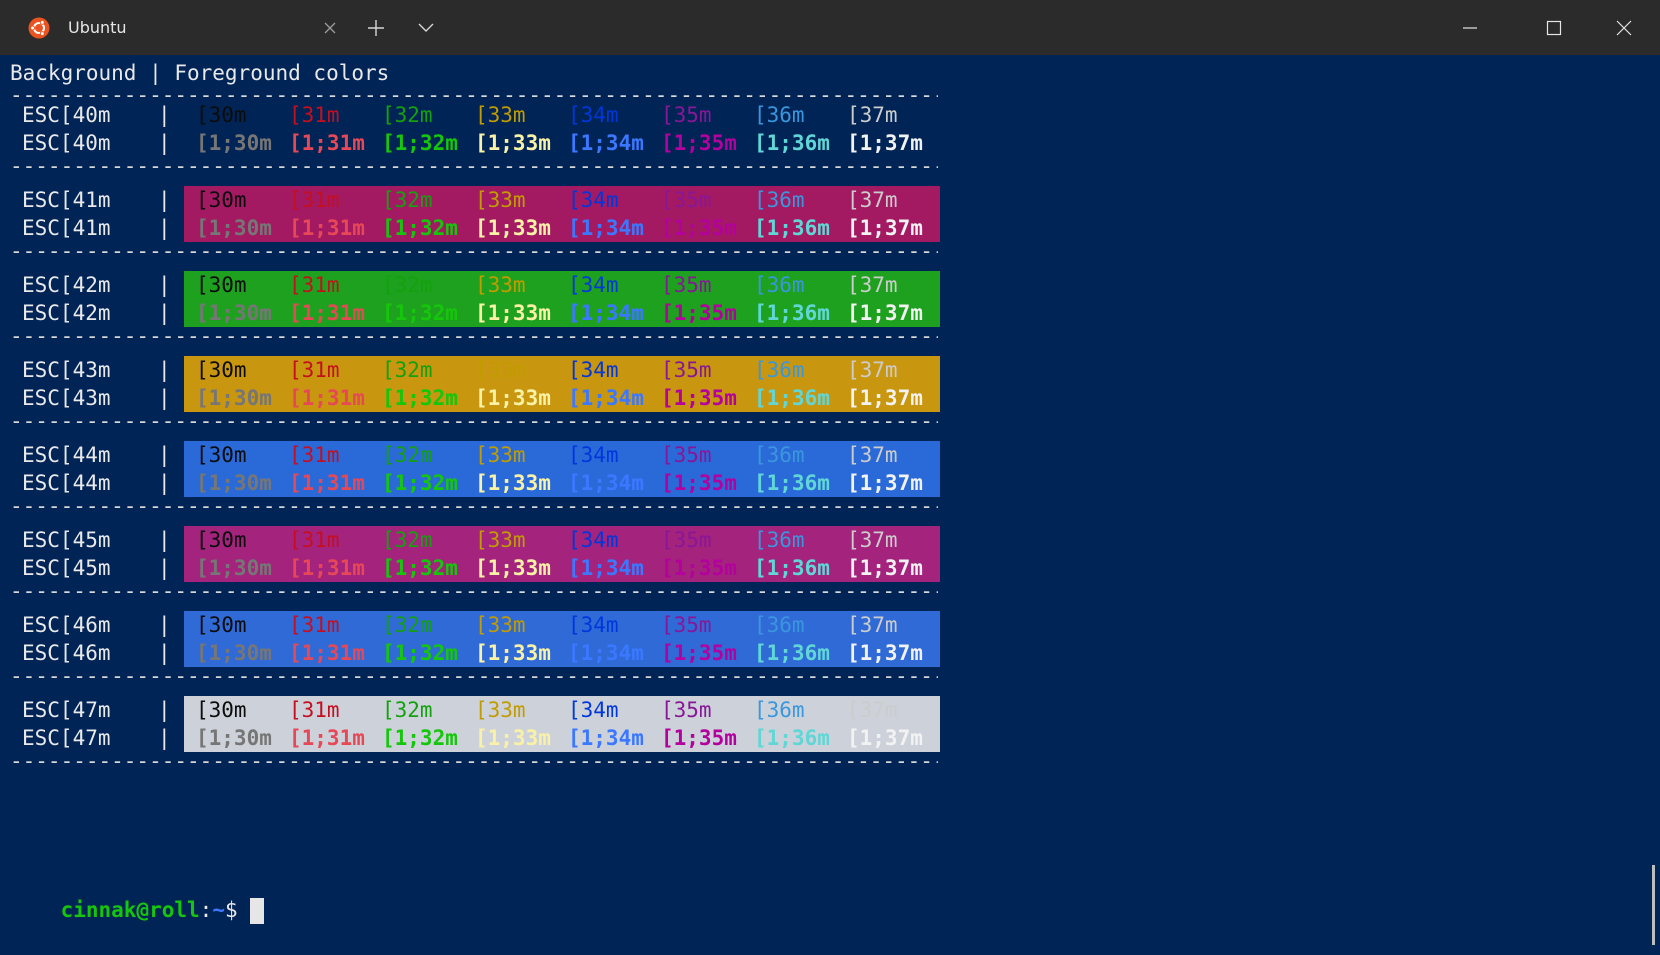 This screenshot has height=955, width=1660. I want to click on close-window-button, so click(1624, 27).